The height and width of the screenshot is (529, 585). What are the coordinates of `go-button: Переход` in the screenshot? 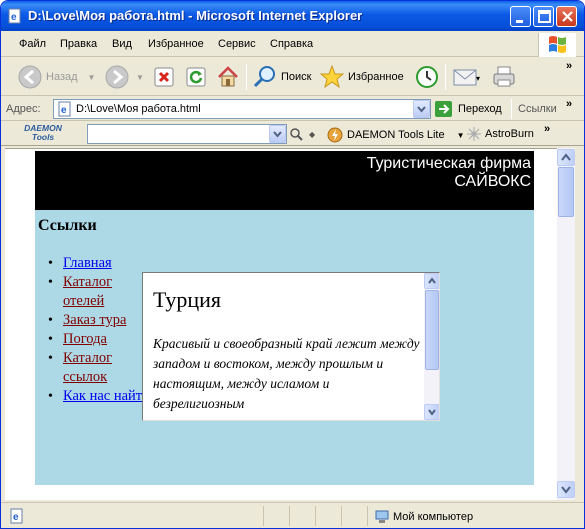 It's located at (468, 109).